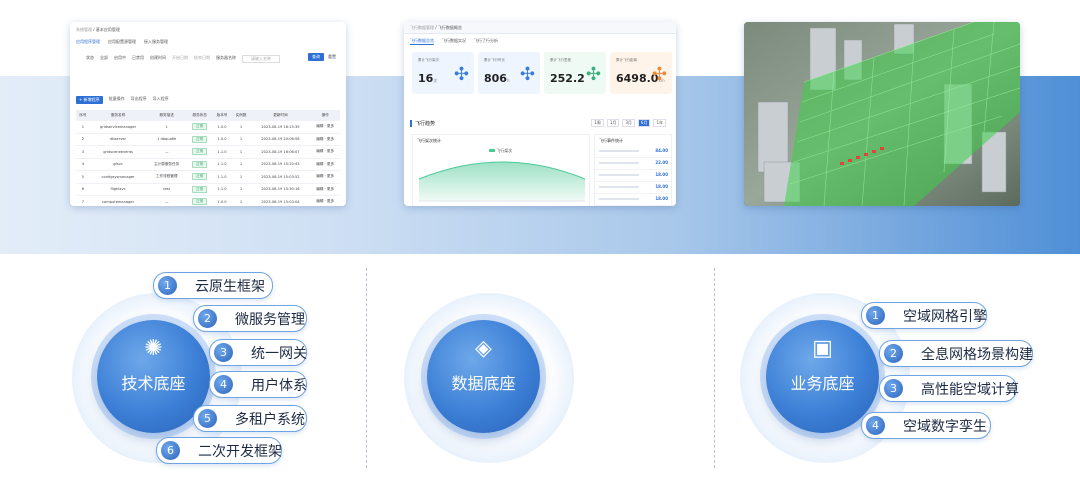  What do you see at coordinates (486, 41) in the screenshot?
I see `tab-analysis: 飞行了行分析` at bounding box center [486, 41].